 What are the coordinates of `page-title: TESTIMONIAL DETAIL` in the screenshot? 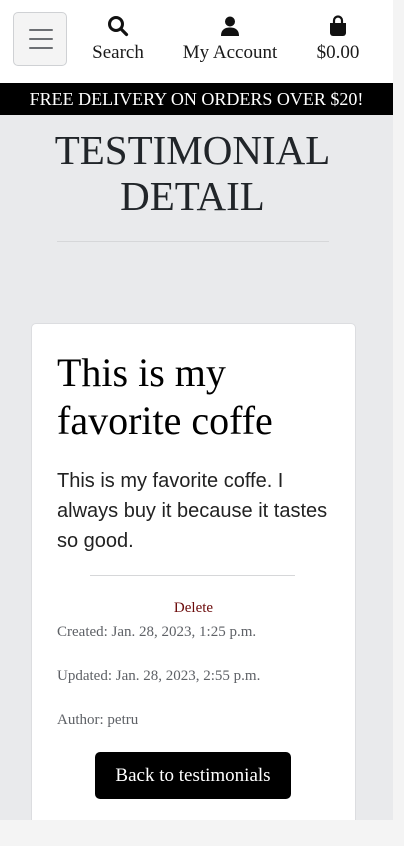 It's located at (192, 173).